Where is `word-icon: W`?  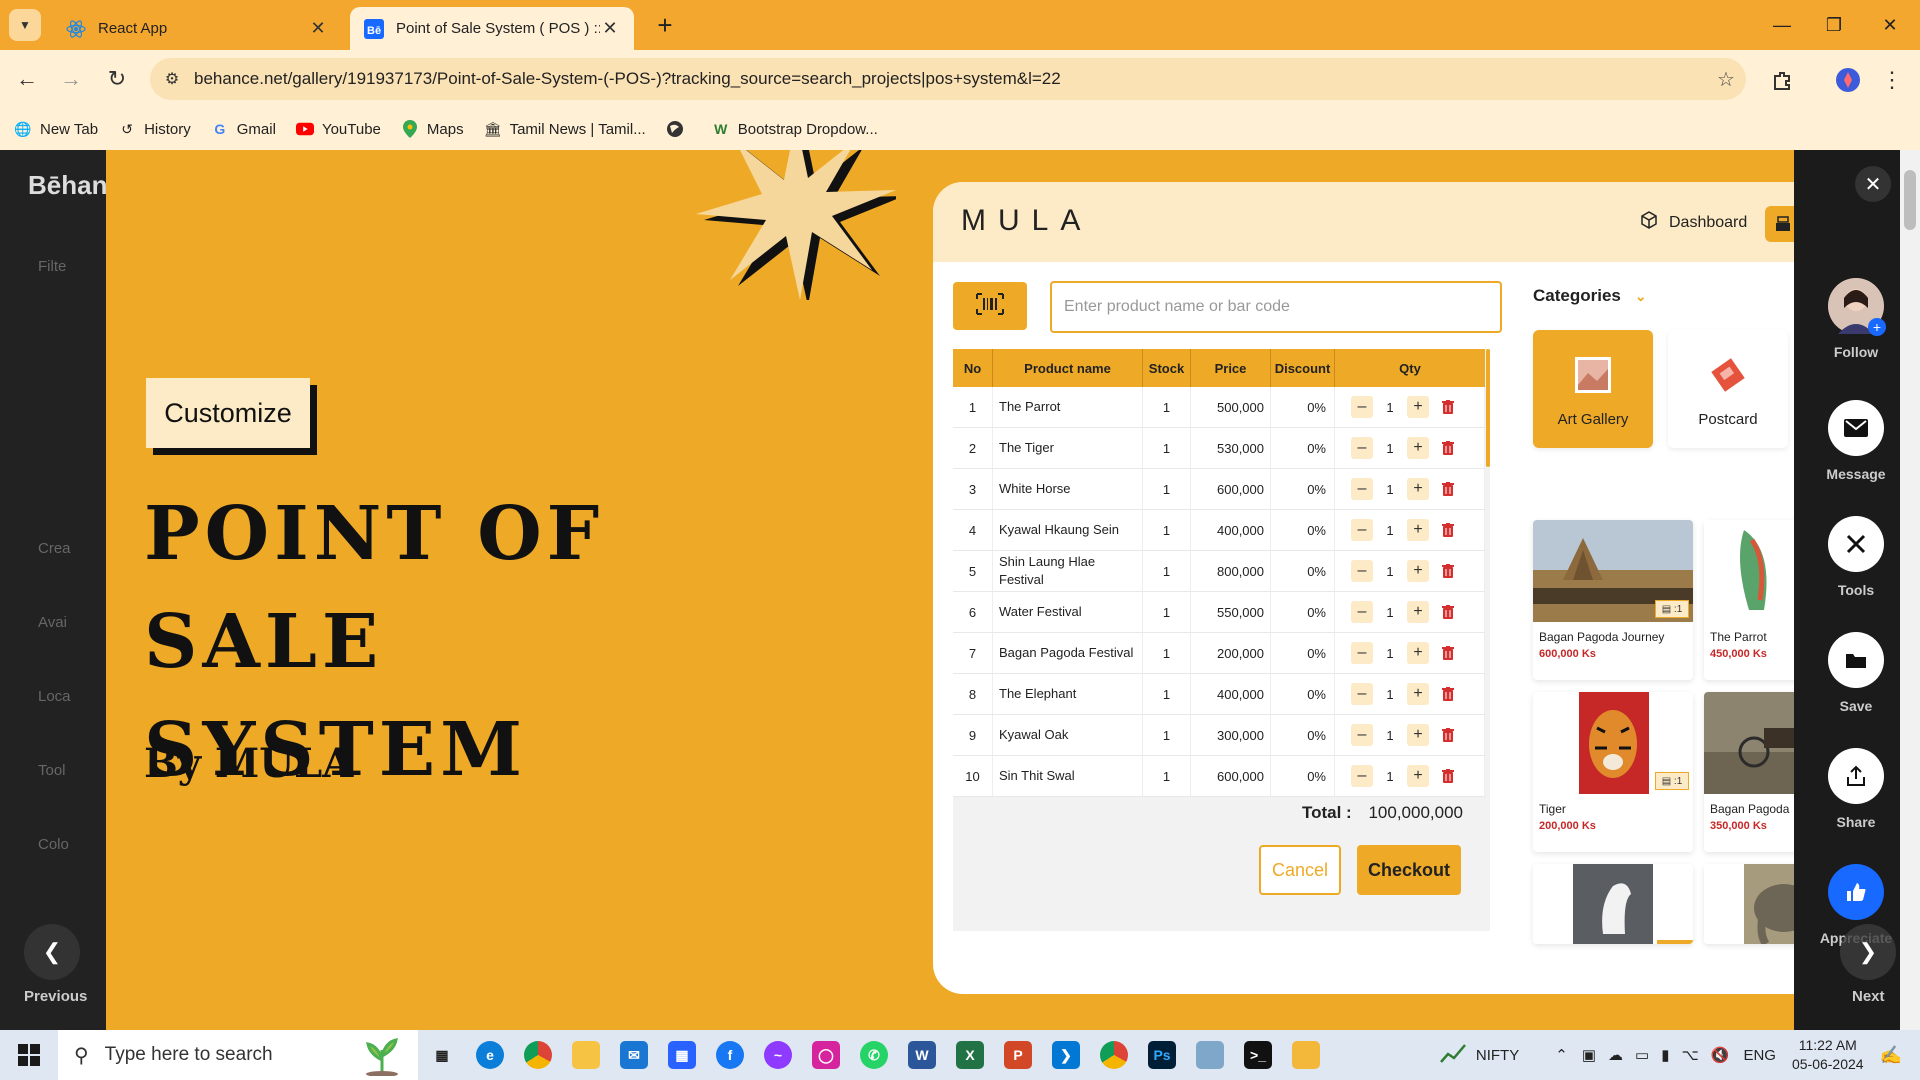 word-icon: W is located at coordinates (922, 1055).